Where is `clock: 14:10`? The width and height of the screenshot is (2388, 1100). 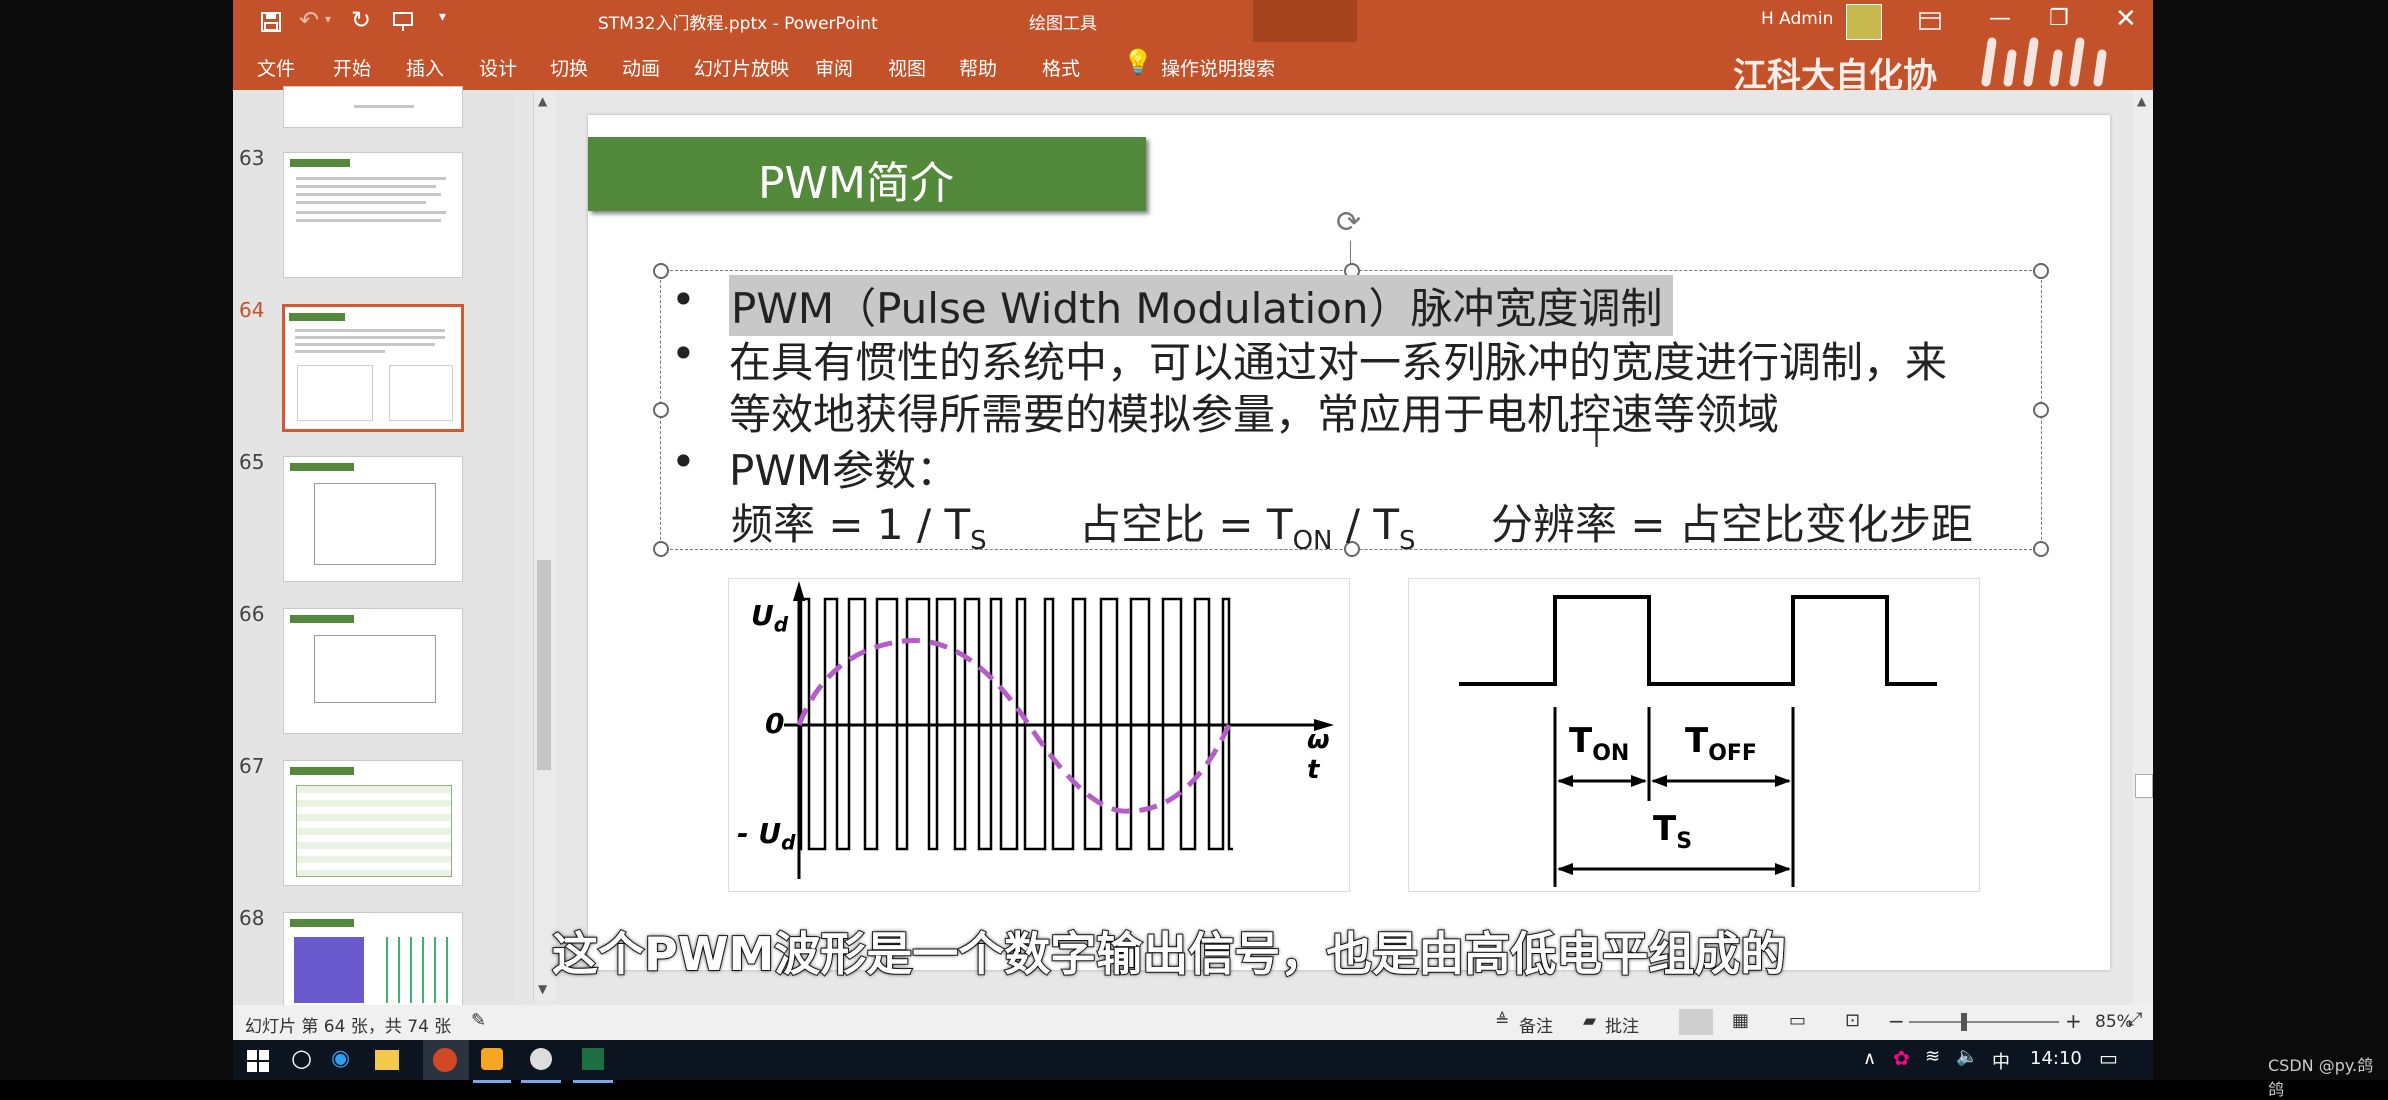 clock: 14:10 is located at coordinates (2056, 1058).